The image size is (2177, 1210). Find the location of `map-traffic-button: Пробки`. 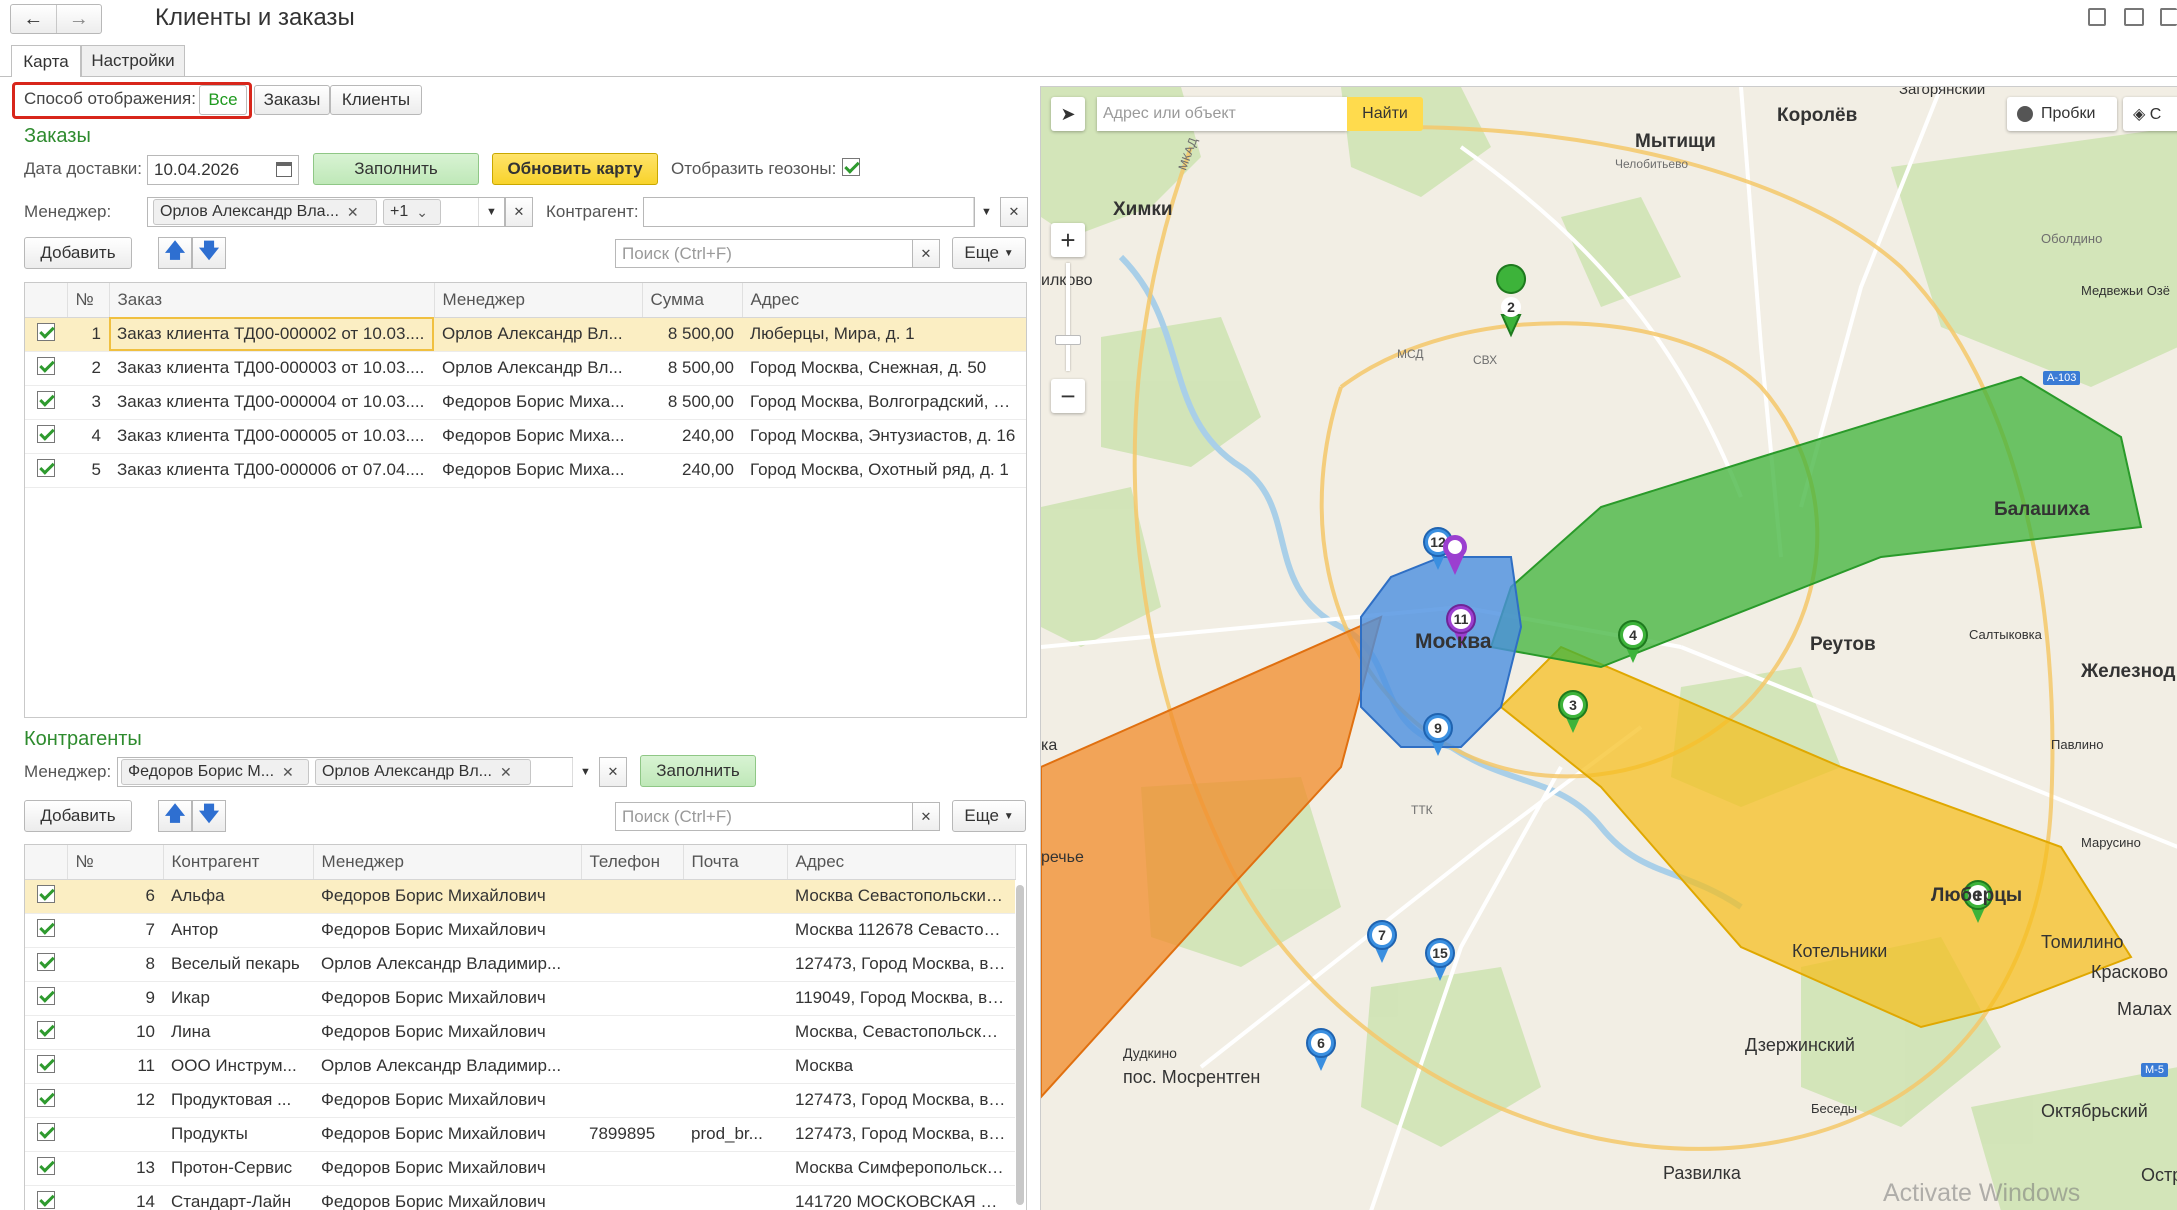

map-traffic-button: Пробки is located at coordinates (2062, 114).